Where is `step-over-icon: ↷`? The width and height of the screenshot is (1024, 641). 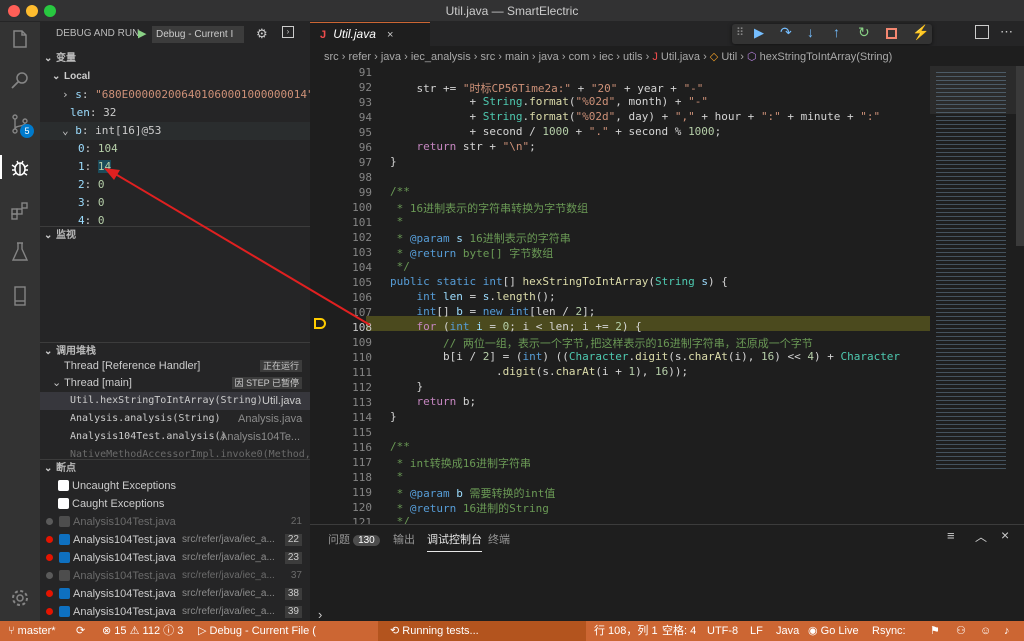
step-over-icon: ↷ is located at coordinates (786, 32).